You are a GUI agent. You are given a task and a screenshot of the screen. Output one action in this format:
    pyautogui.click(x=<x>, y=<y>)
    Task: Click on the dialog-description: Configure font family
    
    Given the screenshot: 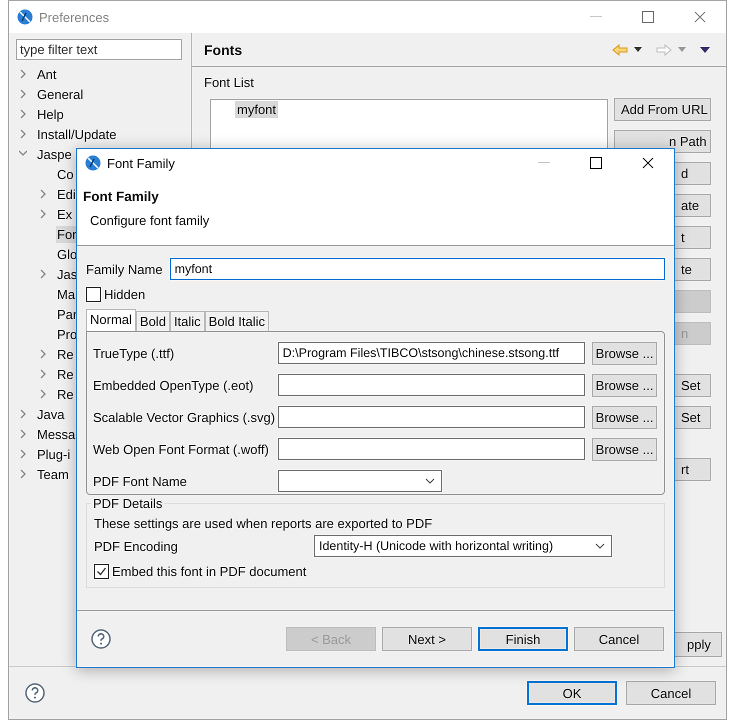 What is the action you would take?
    pyautogui.click(x=150, y=220)
    